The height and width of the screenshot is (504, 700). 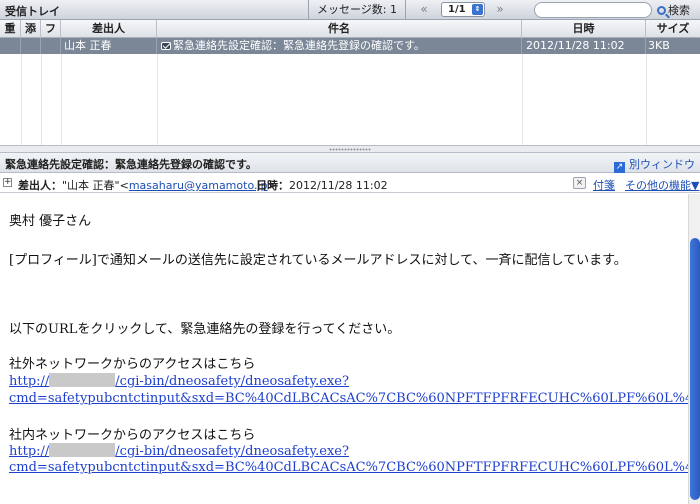 I want to click on row-from: 山本 正春, so click(x=109, y=46).